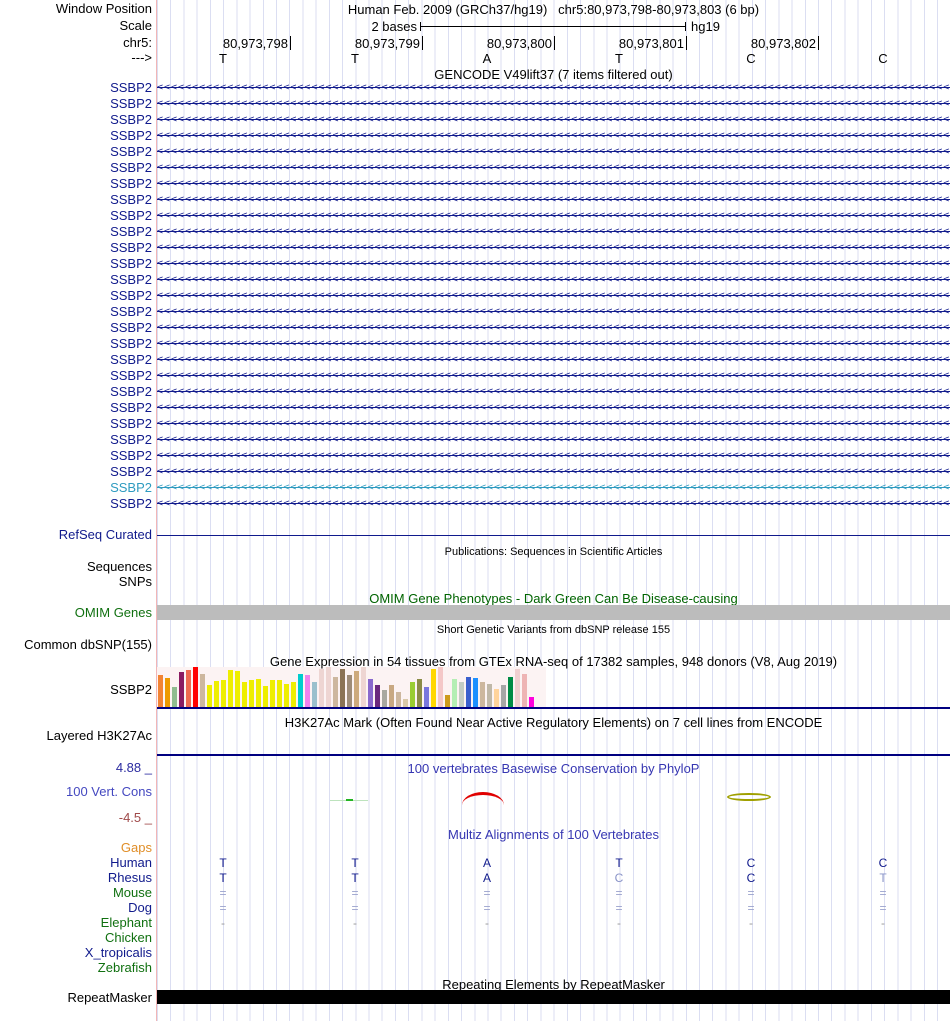 The height and width of the screenshot is (1021, 950). Describe the element at coordinates (76, 736) in the screenshot. I see `h3k27ac-track-label: Layered H3K27Ac` at that location.